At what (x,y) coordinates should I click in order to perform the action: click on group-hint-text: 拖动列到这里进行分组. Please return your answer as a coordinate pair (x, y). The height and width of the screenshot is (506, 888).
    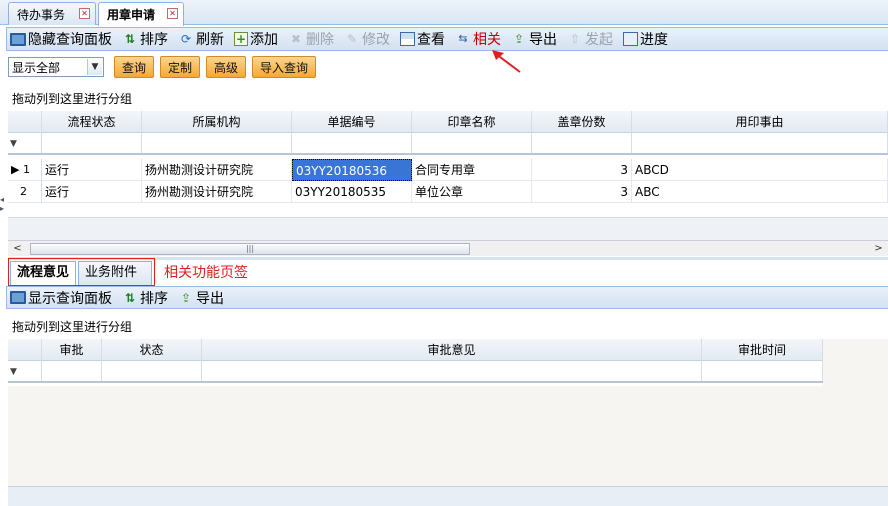
    Looking at the image, I should click on (72, 326).